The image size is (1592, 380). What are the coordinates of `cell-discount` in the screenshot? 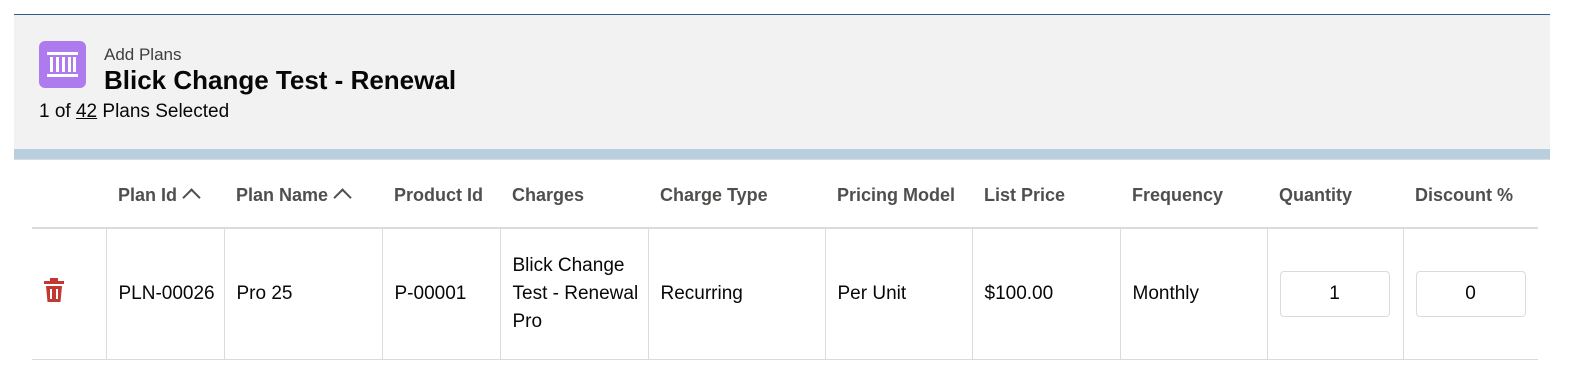 It's located at (1470, 294).